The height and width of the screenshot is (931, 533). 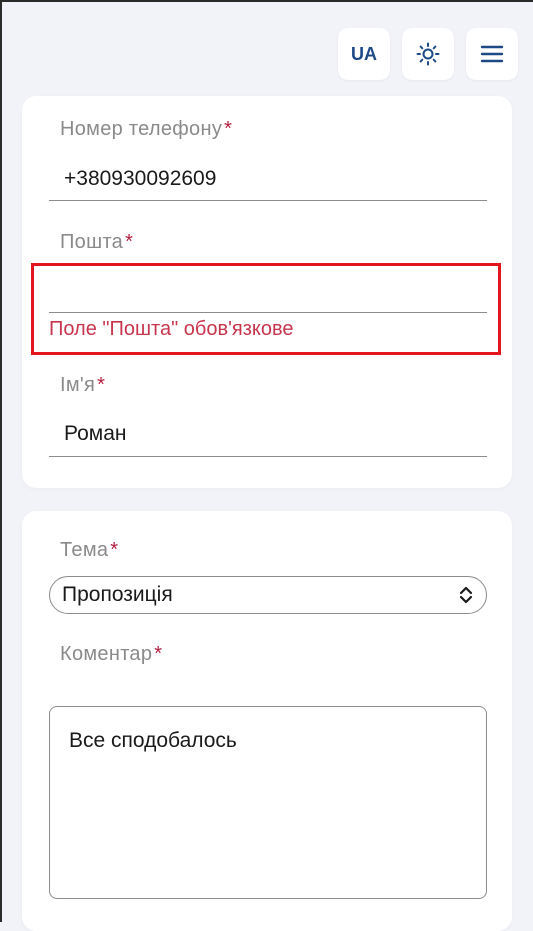 I want to click on sun-icon, so click(x=428, y=54).